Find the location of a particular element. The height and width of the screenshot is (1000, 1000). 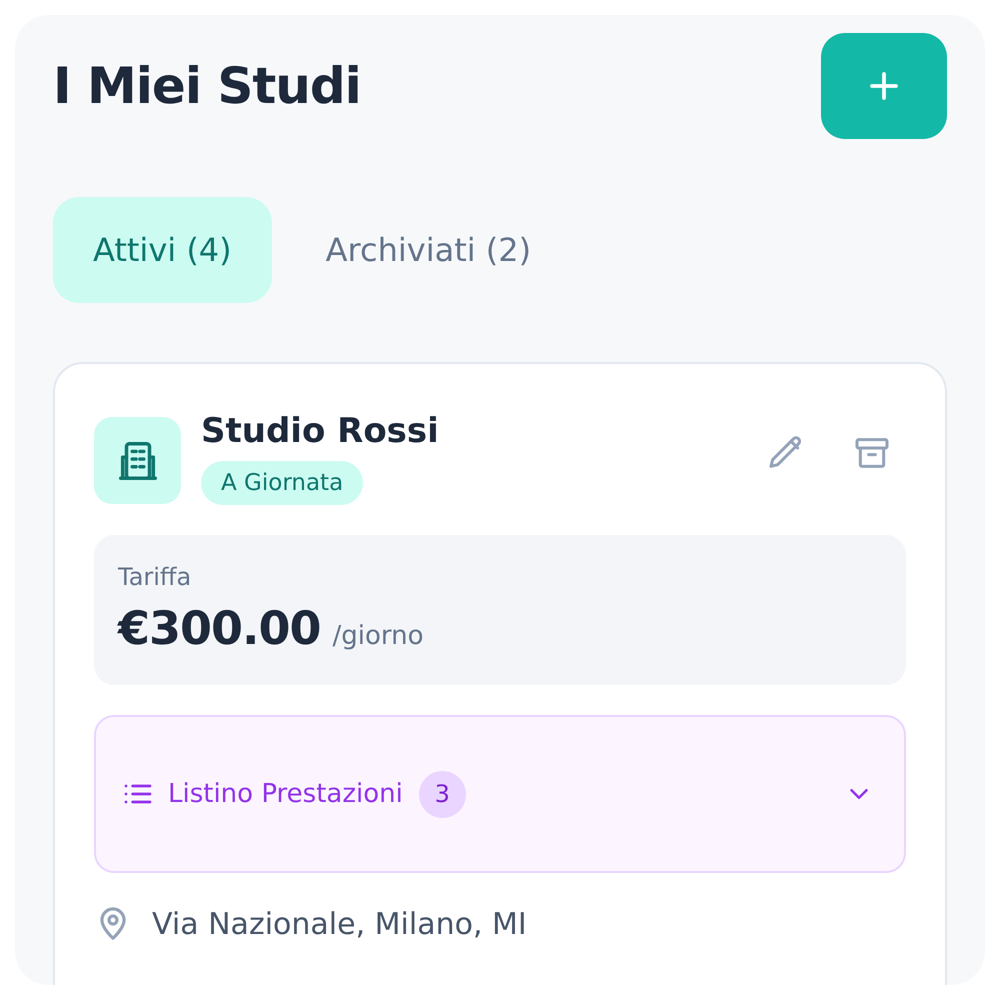

address-text: Via Nazionale, Milano, MI is located at coordinates (339, 924).